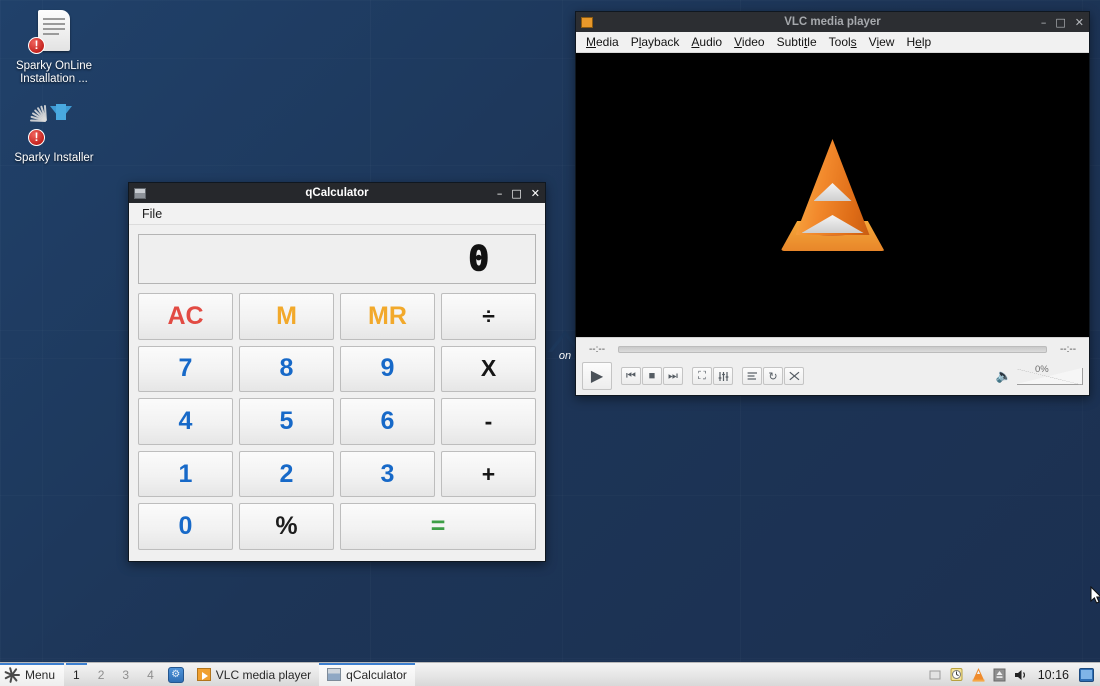 Image resolution: width=1100 pixels, height=686 pixels. I want to click on volume-control: 🔈 0%, so click(1039, 375).